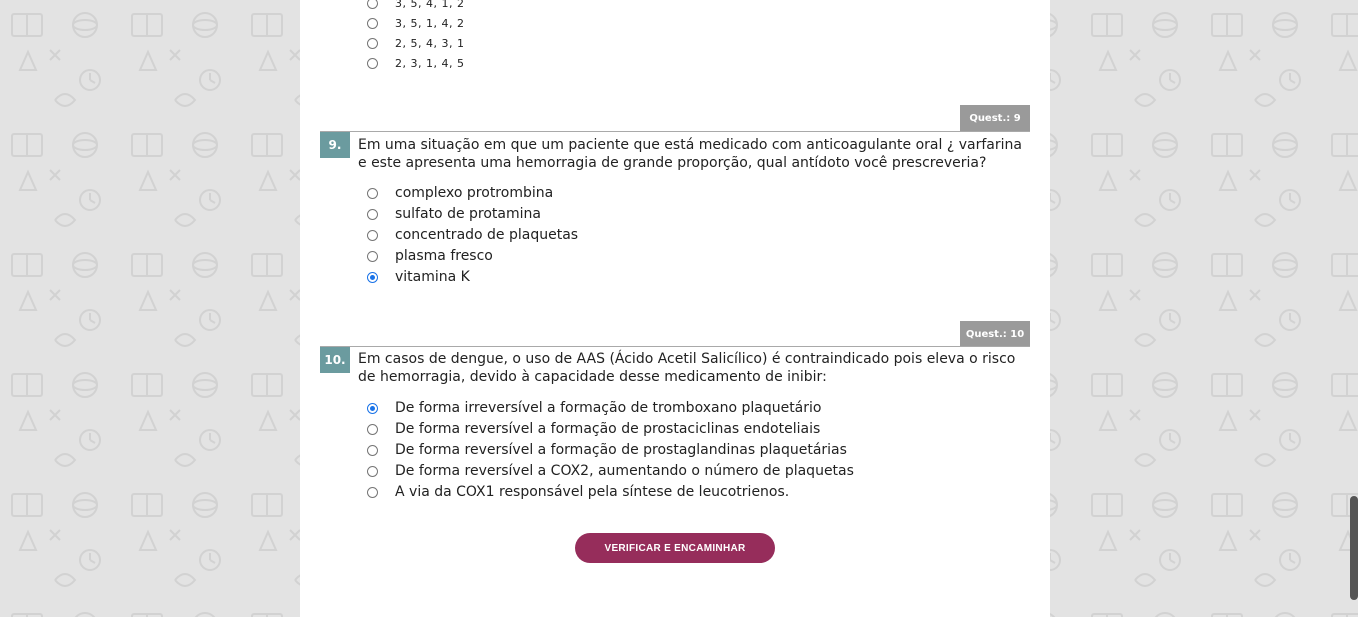 The image size is (1358, 617). I want to click on option-label: 3, 5, 4, 1, 2, so click(430, 5).